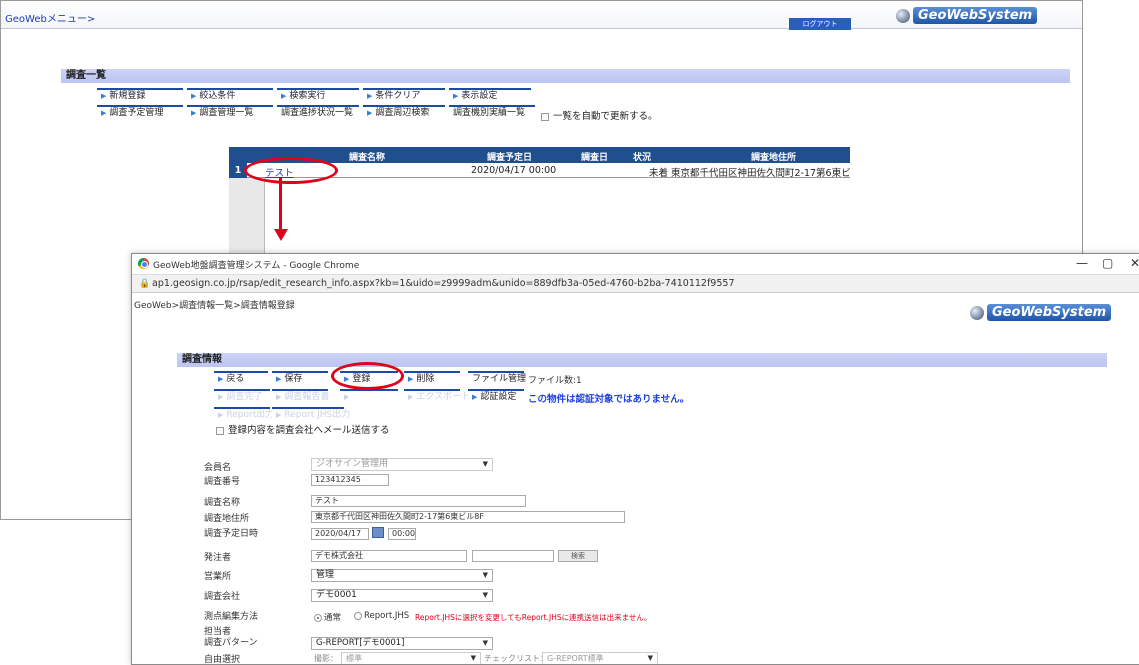 This screenshot has width=1139, height=665. What do you see at coordinates (300, 396) in the screenshot?
I see `report-button: ▶ 調査報告書` at bounding box center [300, 396].